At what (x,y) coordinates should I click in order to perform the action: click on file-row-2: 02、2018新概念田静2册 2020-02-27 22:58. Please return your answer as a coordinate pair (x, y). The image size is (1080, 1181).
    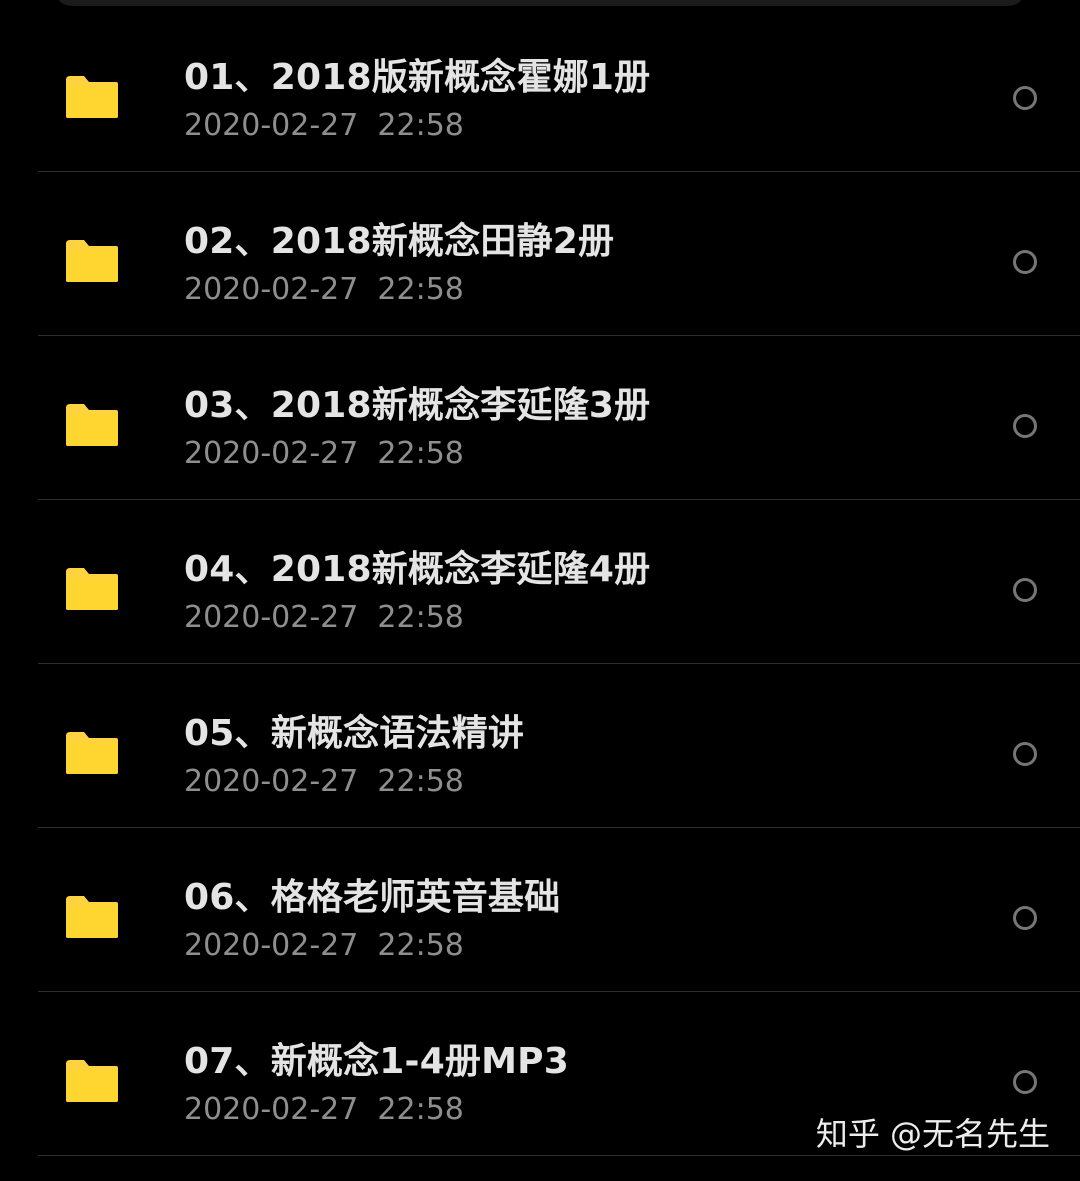
    Looking at the image, I should click on (540, 254).